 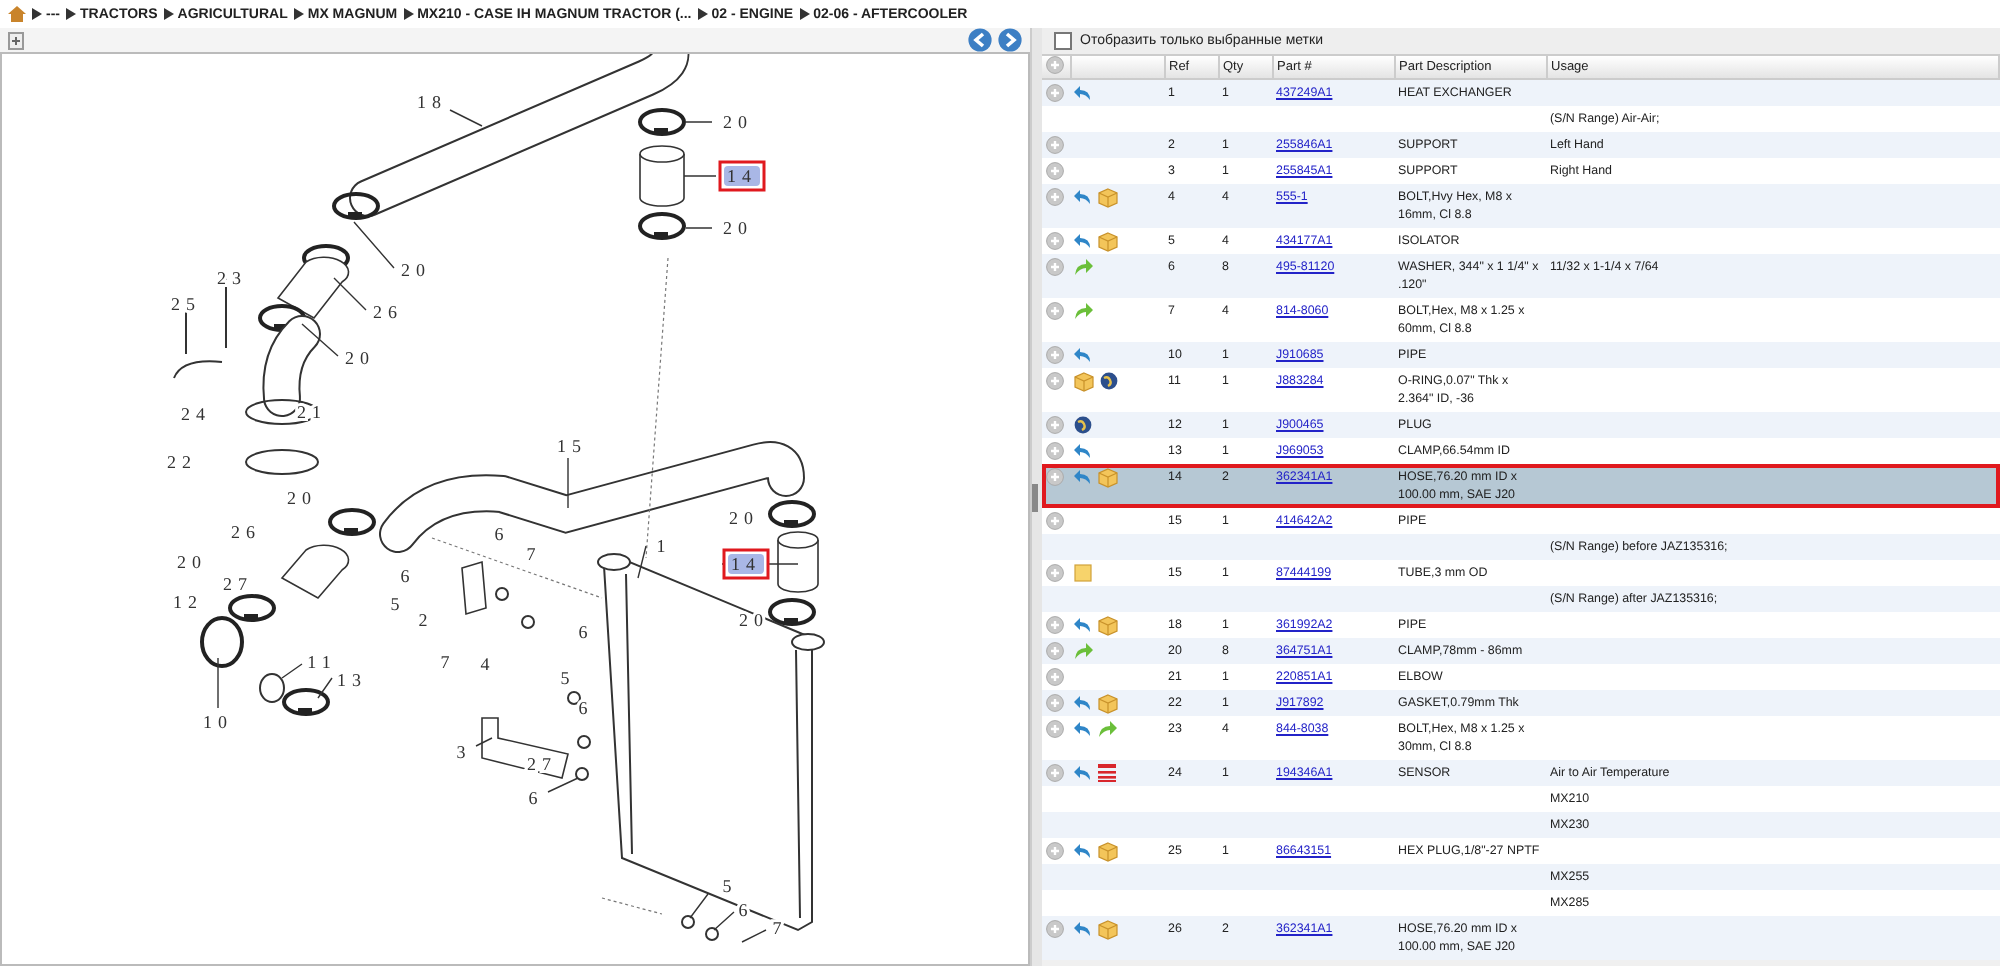 What do you see at coordinates (322, 662) in the screenshot?
I see `callout-label: 11` at bounding box center [322, 662].